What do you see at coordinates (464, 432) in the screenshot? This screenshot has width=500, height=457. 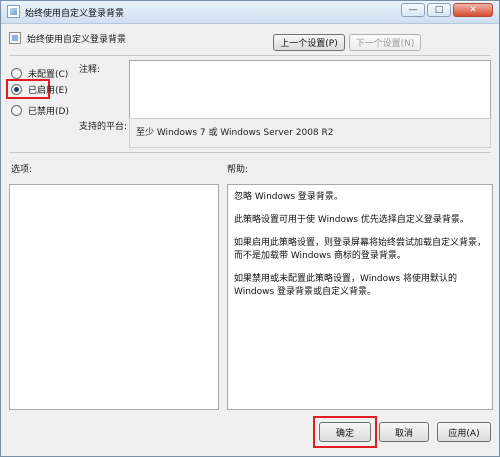 I see `apply-button: 应用(A)` at bounding box center [464, 432].